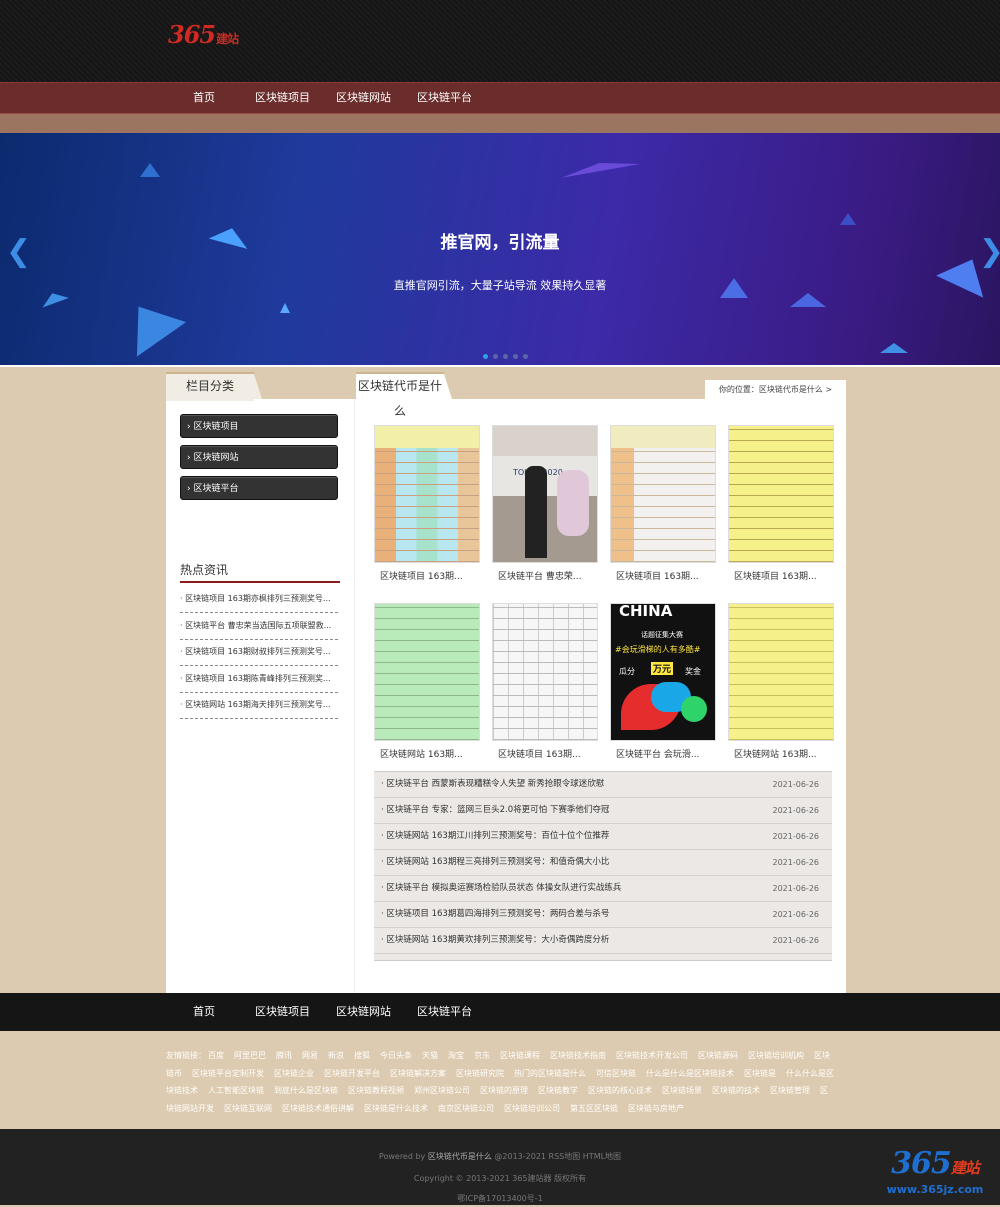 This screenshot has width=1000, height=1207. What do you see at coordinates (362, 1055) in the screenshot?
I see `friend-link: 搜狐` at bounding box center [362, 1055].